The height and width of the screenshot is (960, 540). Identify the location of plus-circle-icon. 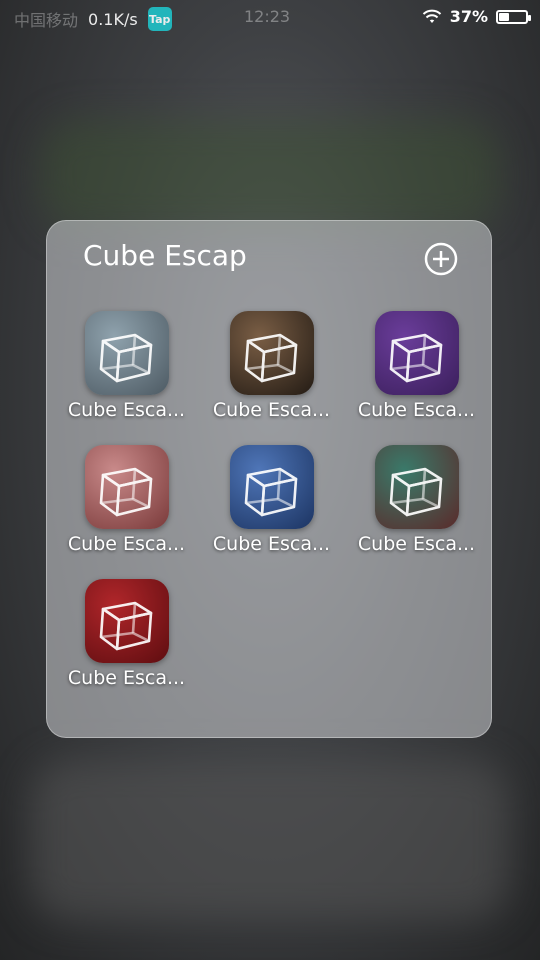
(441, 259).